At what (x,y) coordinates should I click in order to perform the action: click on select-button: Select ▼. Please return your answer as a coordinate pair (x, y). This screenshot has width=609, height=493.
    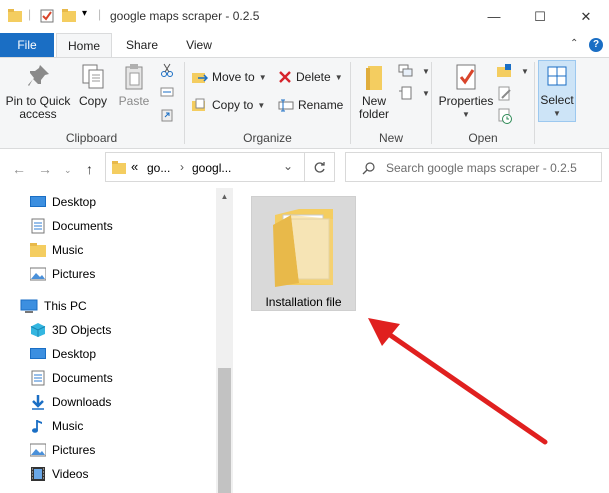
    Looking at the image, I should click on (557, 91).